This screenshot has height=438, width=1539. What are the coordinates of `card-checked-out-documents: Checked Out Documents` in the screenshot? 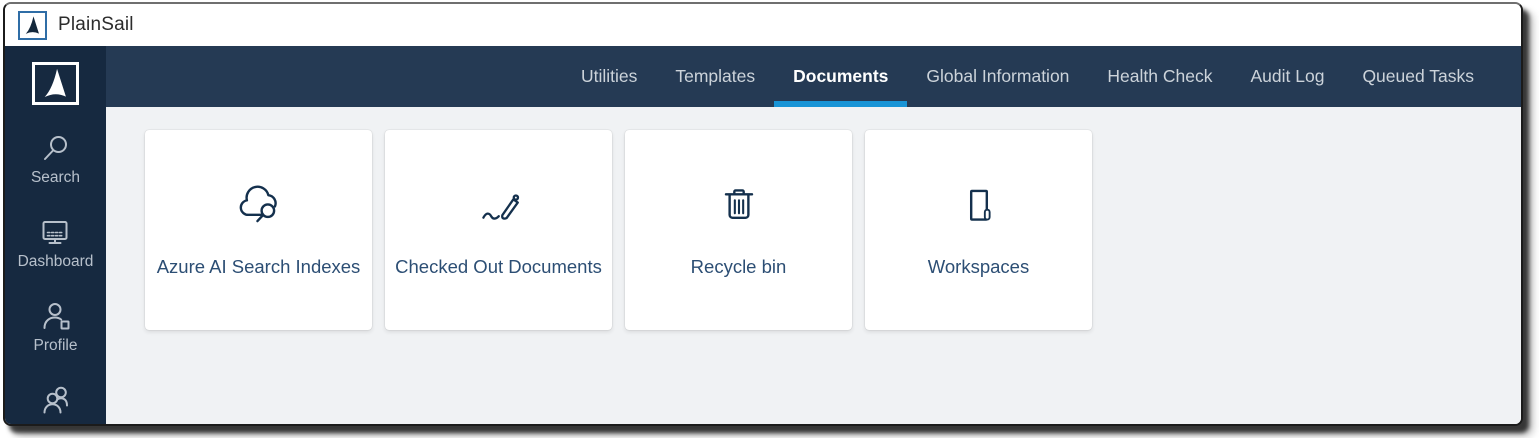 It's located at (498, 230).